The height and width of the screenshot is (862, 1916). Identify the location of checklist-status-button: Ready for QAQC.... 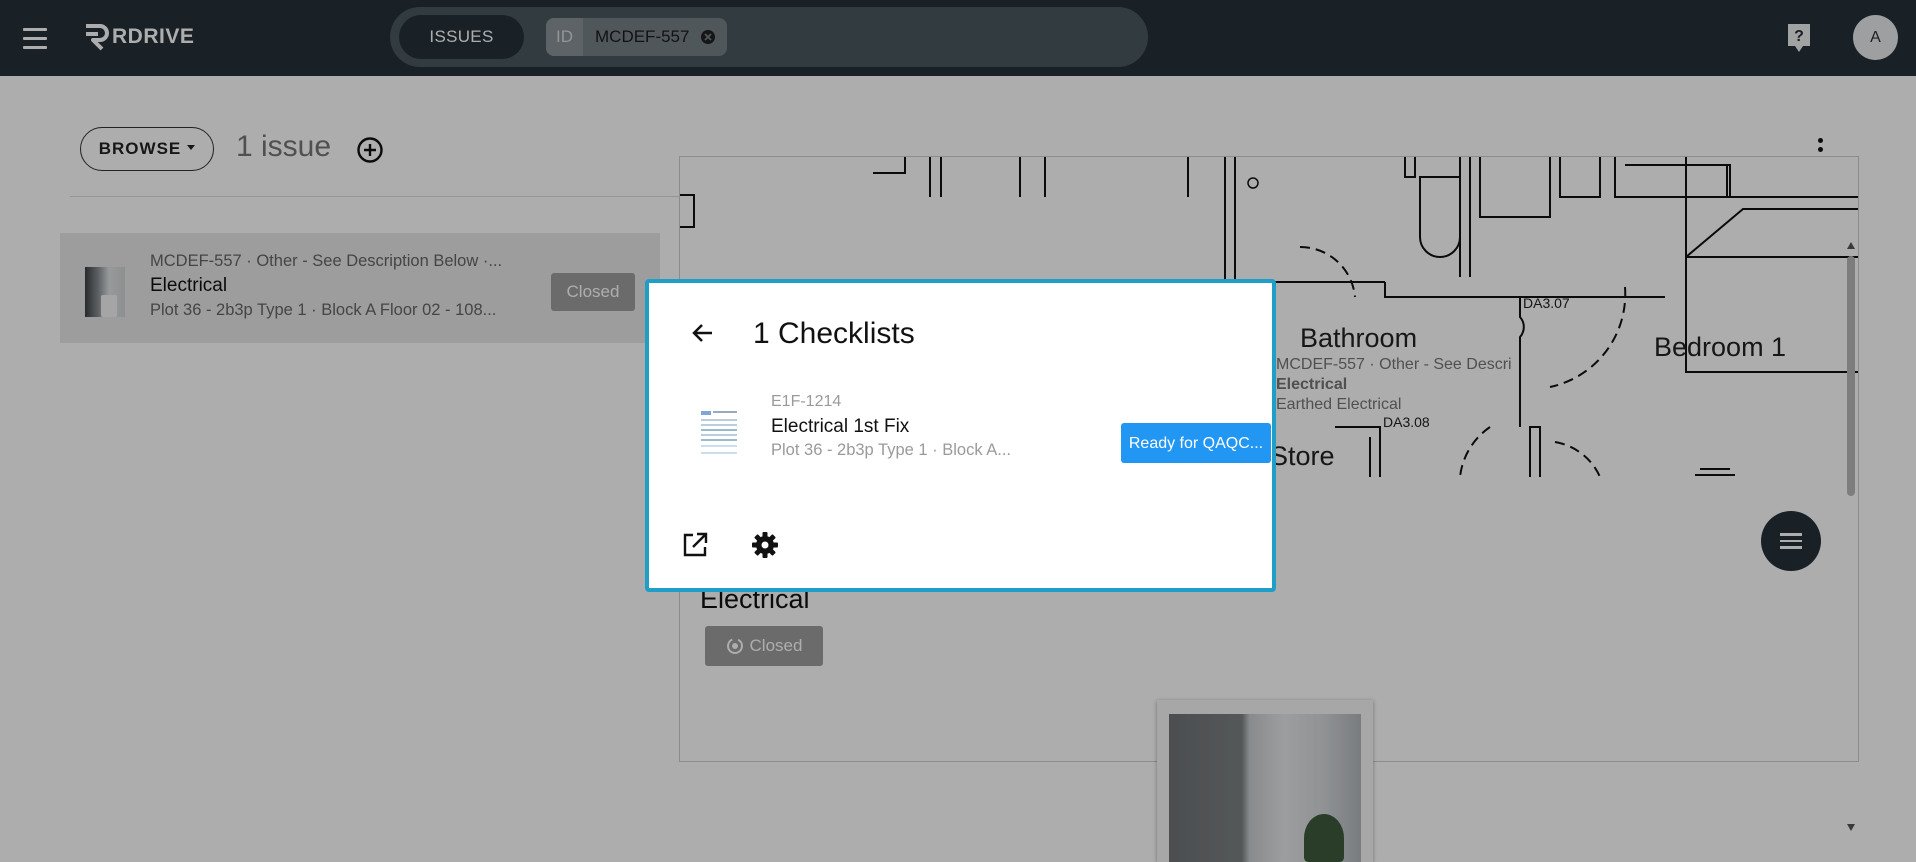
(1196, 443).